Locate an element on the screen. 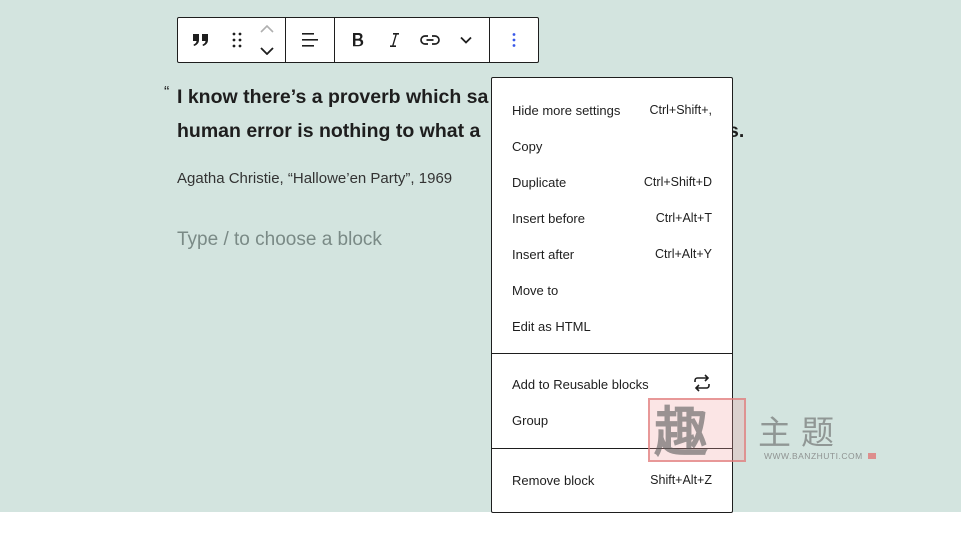 Image resolution: width=961 pixels, height=539 pixels. menu-item-edit-as-html: Edit as HTML is located at coordinates (612, 326).